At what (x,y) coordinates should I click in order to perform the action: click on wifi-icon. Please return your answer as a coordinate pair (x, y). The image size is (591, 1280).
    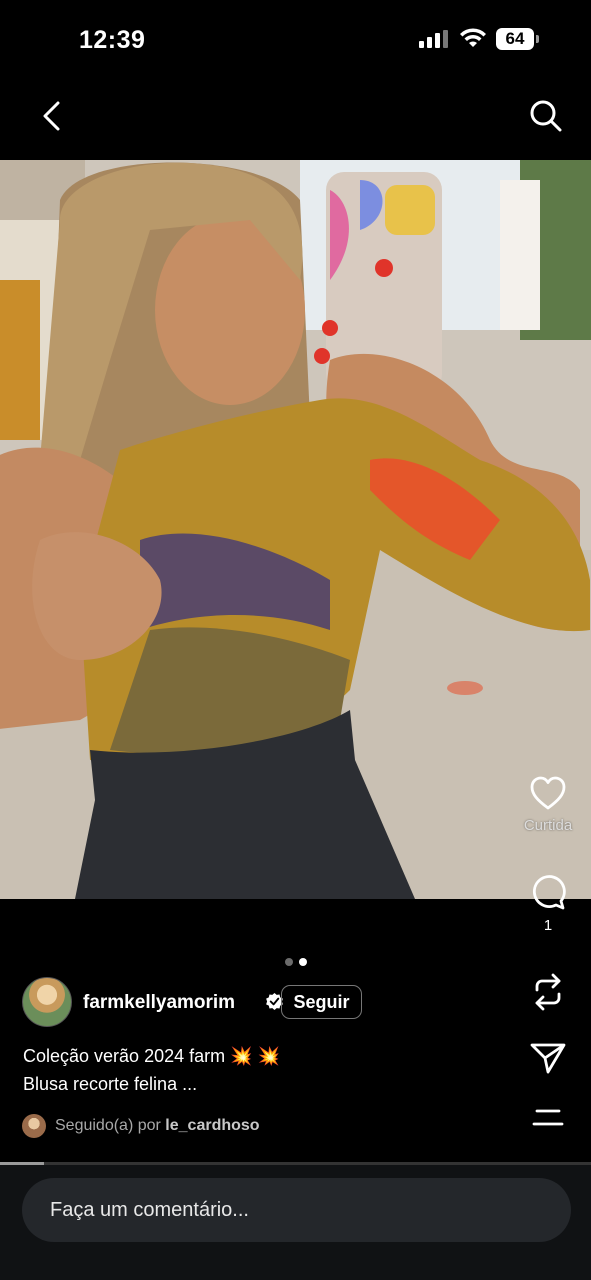
    Looking at the image, I should click on (473, 37).